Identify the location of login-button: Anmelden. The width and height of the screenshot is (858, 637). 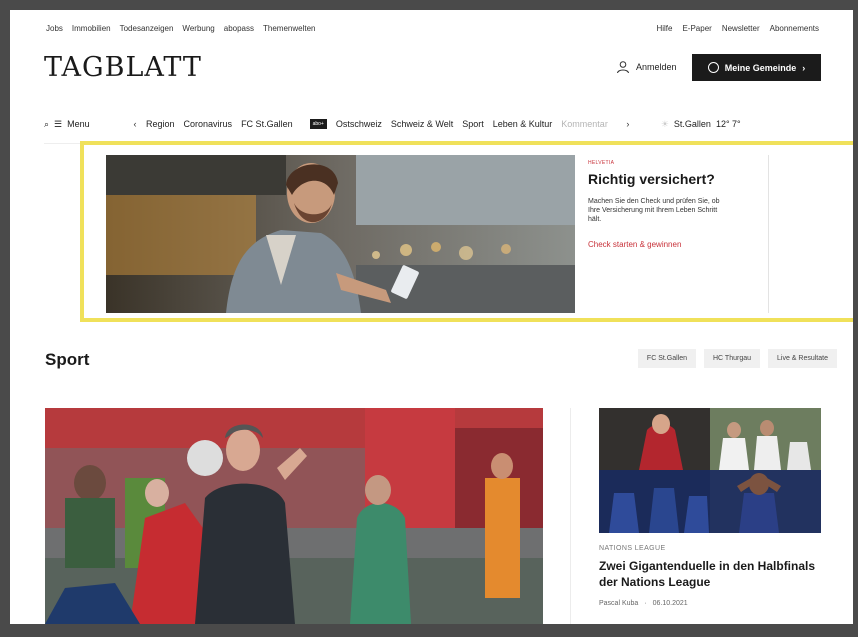
(646, 67).